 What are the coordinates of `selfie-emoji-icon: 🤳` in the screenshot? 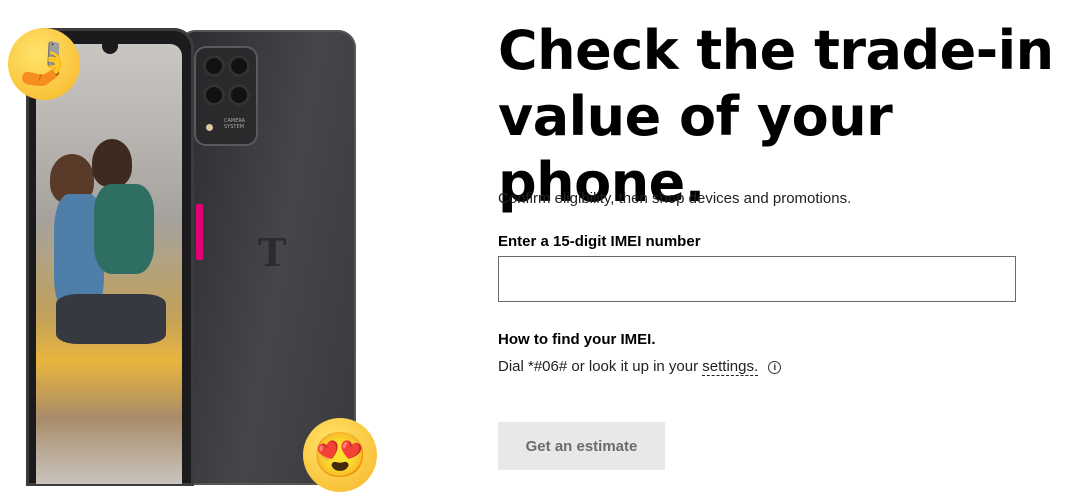 It's located at (44, 64).